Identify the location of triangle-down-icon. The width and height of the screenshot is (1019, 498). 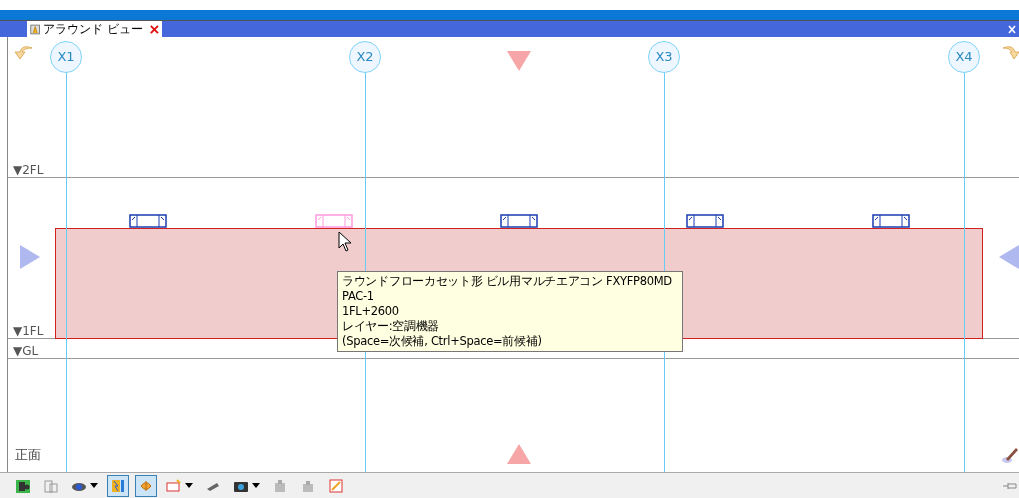
(519, 61).